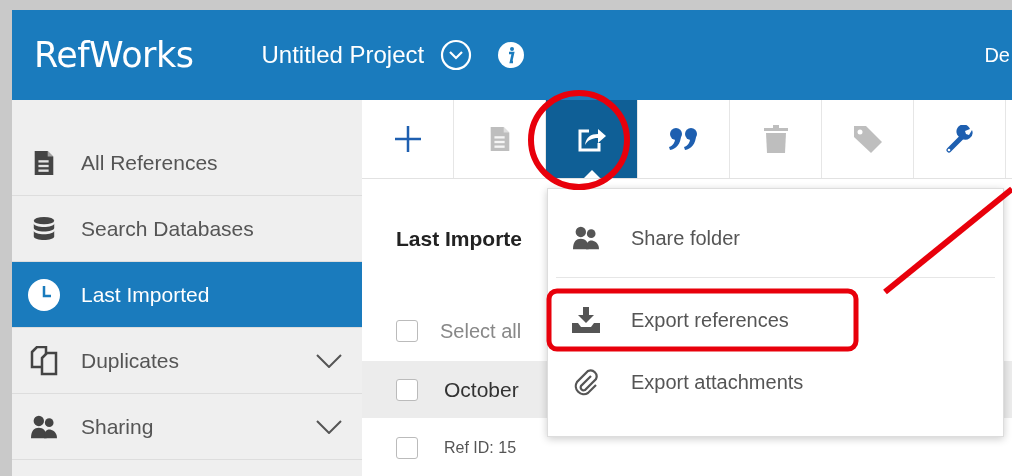 This screenshot has height=476, width=1012. What do you see at coordinates (456, 55) in the screenshot?
I see `dropdown-icon` at bounding box center [456, 55].